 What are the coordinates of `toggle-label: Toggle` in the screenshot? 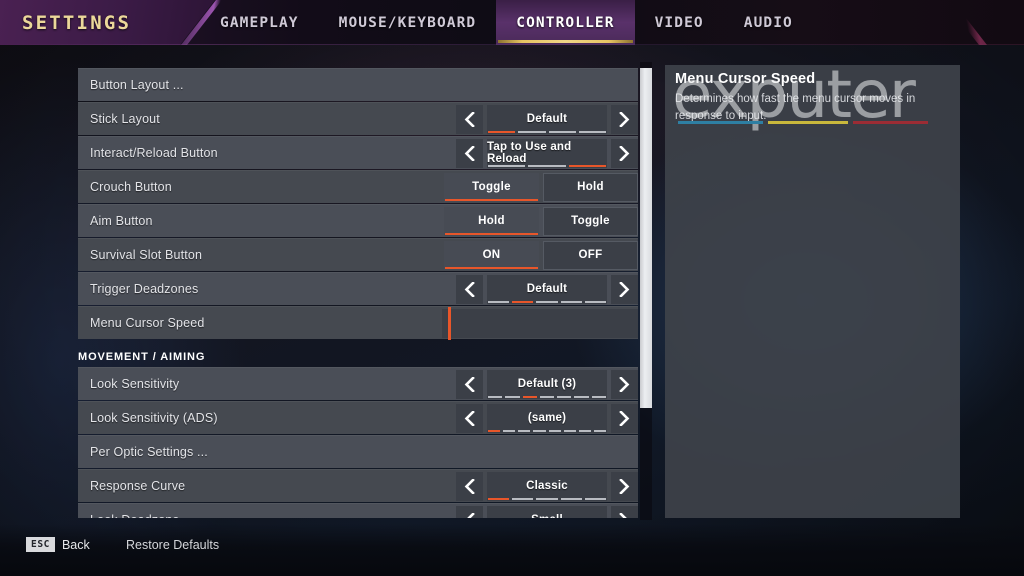 It's located at (491, 186).